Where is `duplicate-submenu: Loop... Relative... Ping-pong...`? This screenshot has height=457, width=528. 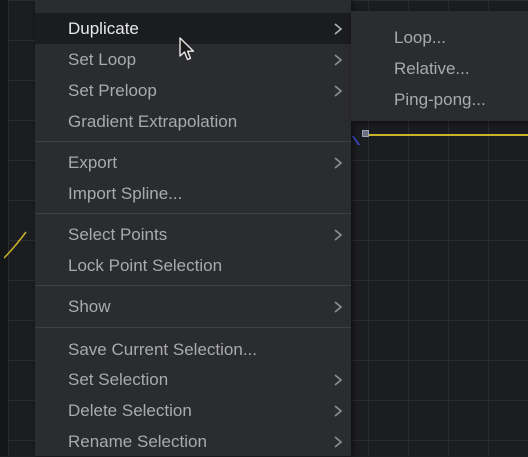
duplicate-submenu: Loop... Relative... Ping-pong... is located at coordinates (439, 66).